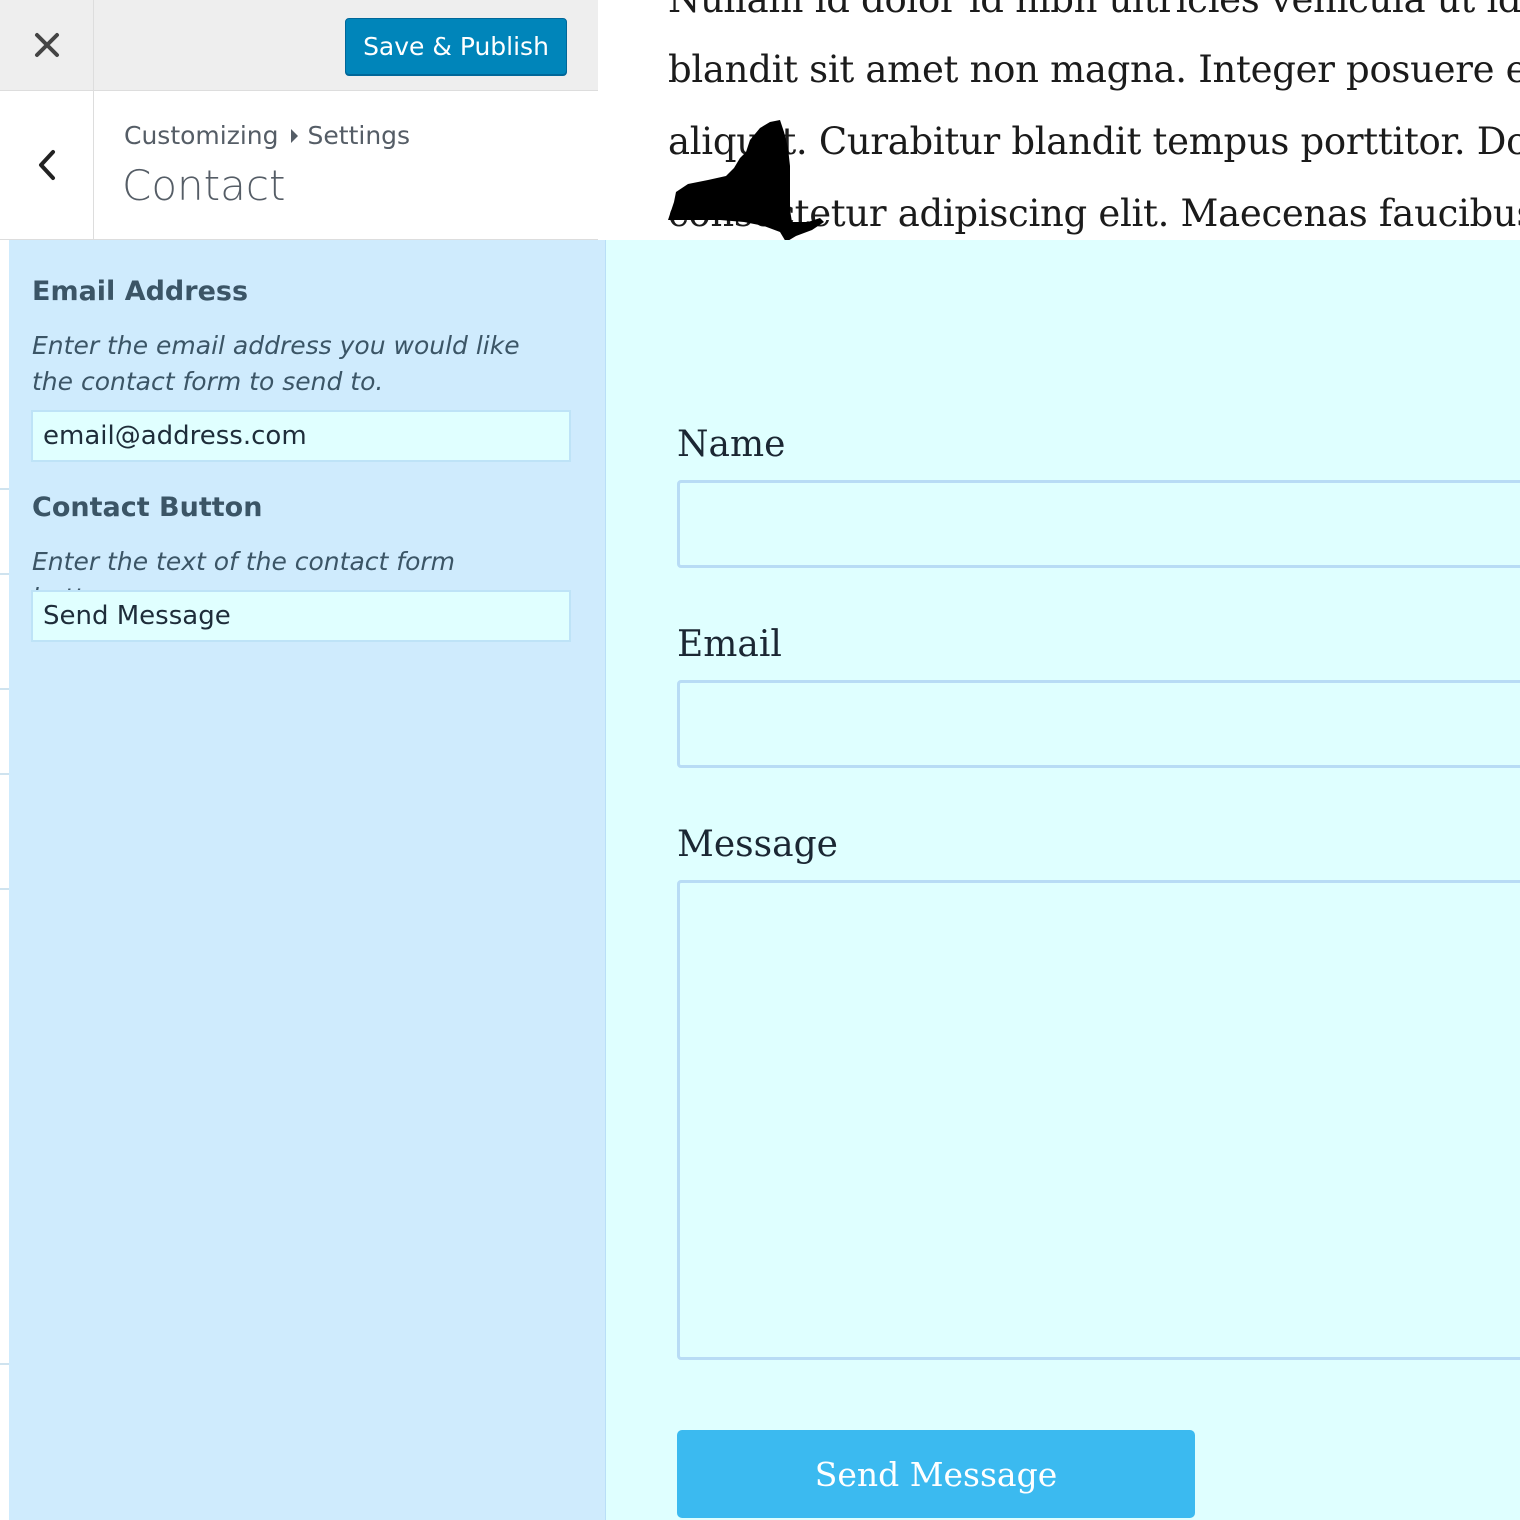 The image size is (1520, 1520). I want to click on send-message-button: Send Message, so click(936, 1474).